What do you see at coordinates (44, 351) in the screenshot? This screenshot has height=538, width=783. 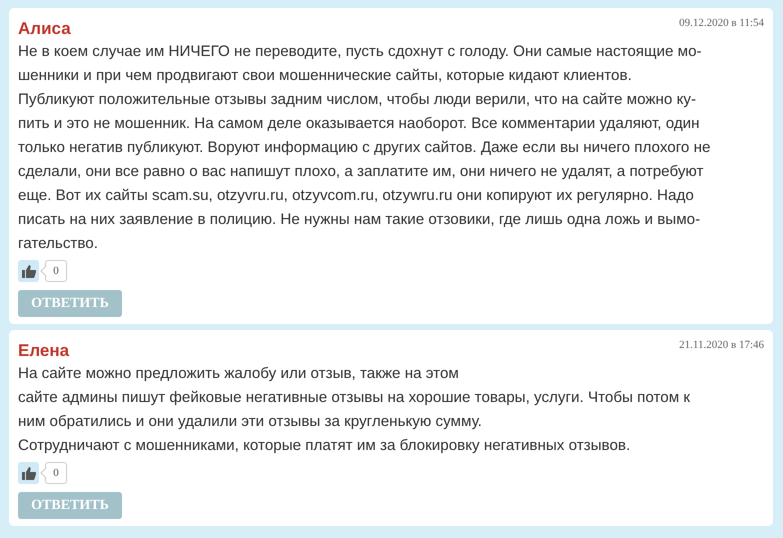 I see `comment-author: Елена` at bounding box center [44, 351].